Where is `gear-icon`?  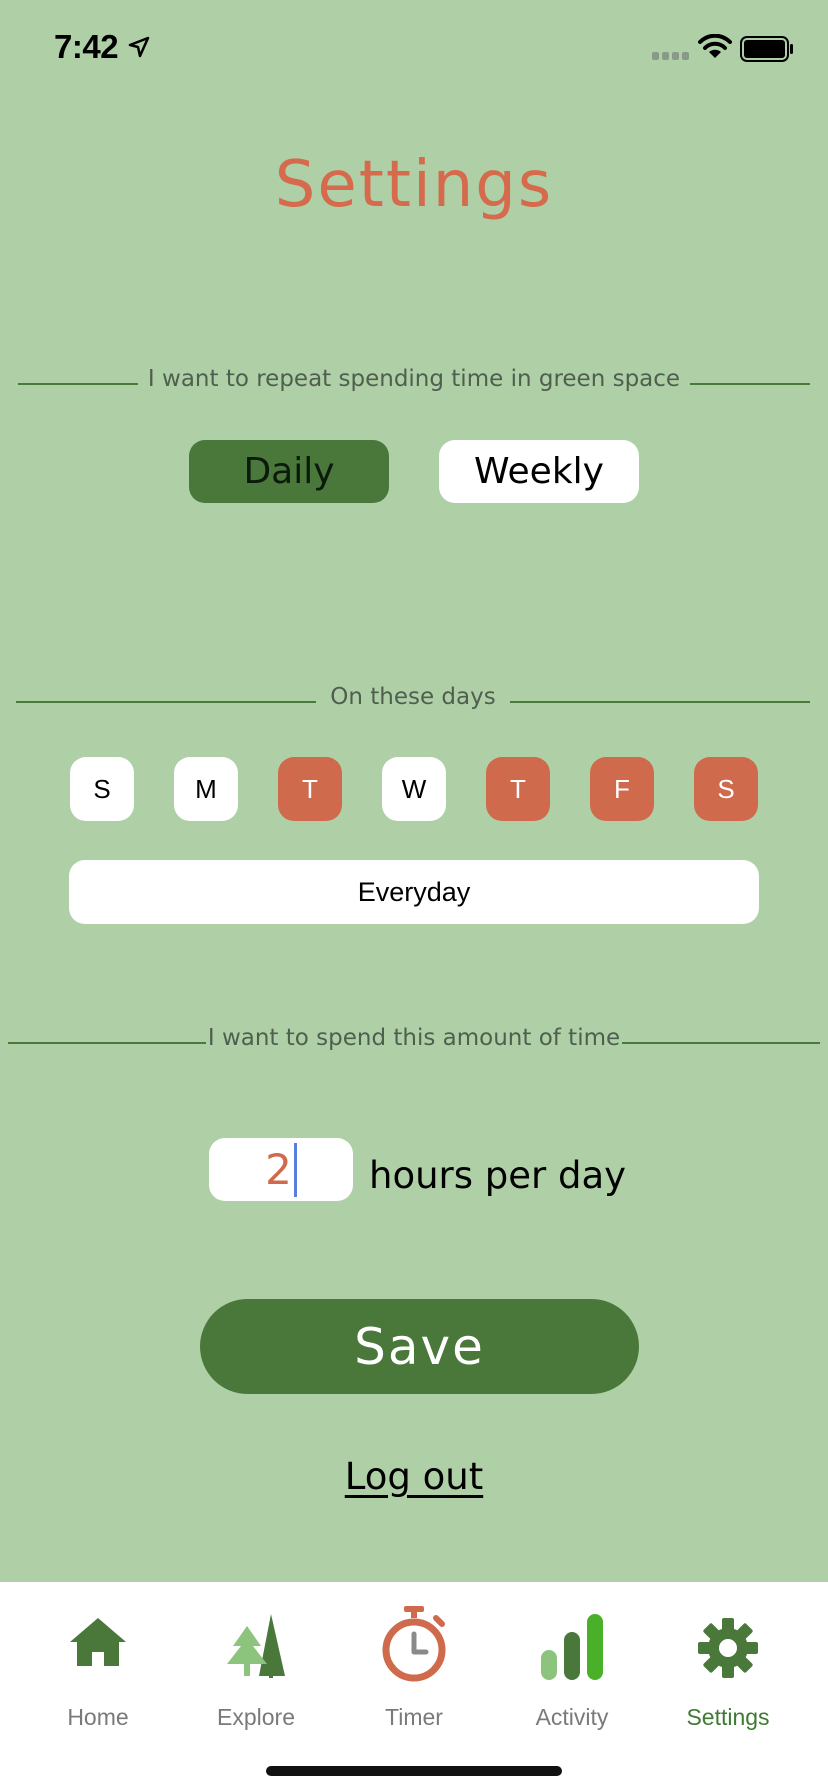 gear-icon is located at coordinates (728, 1648).